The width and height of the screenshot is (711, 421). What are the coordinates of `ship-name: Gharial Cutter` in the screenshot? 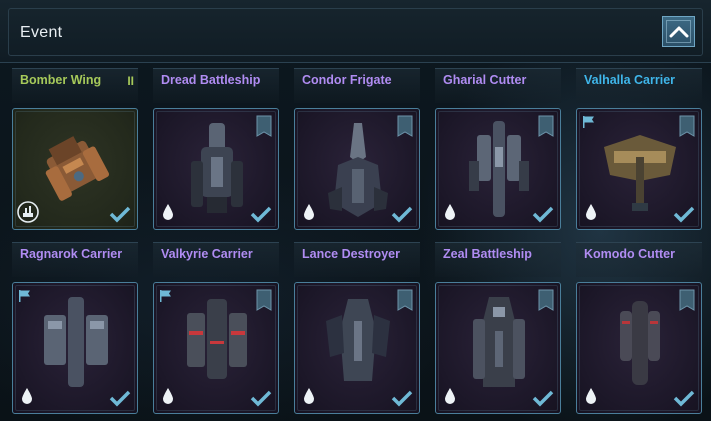 It's located at (485, 80).